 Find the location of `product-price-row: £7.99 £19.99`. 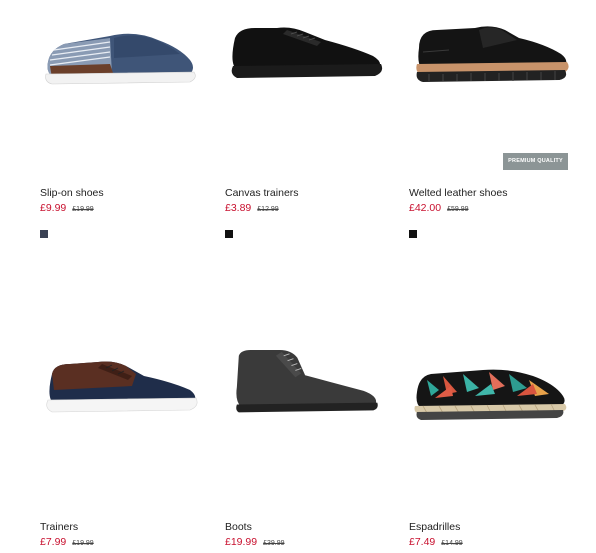

product-price-row: £7.99 £19.99 is located at coordinates (67, 542).